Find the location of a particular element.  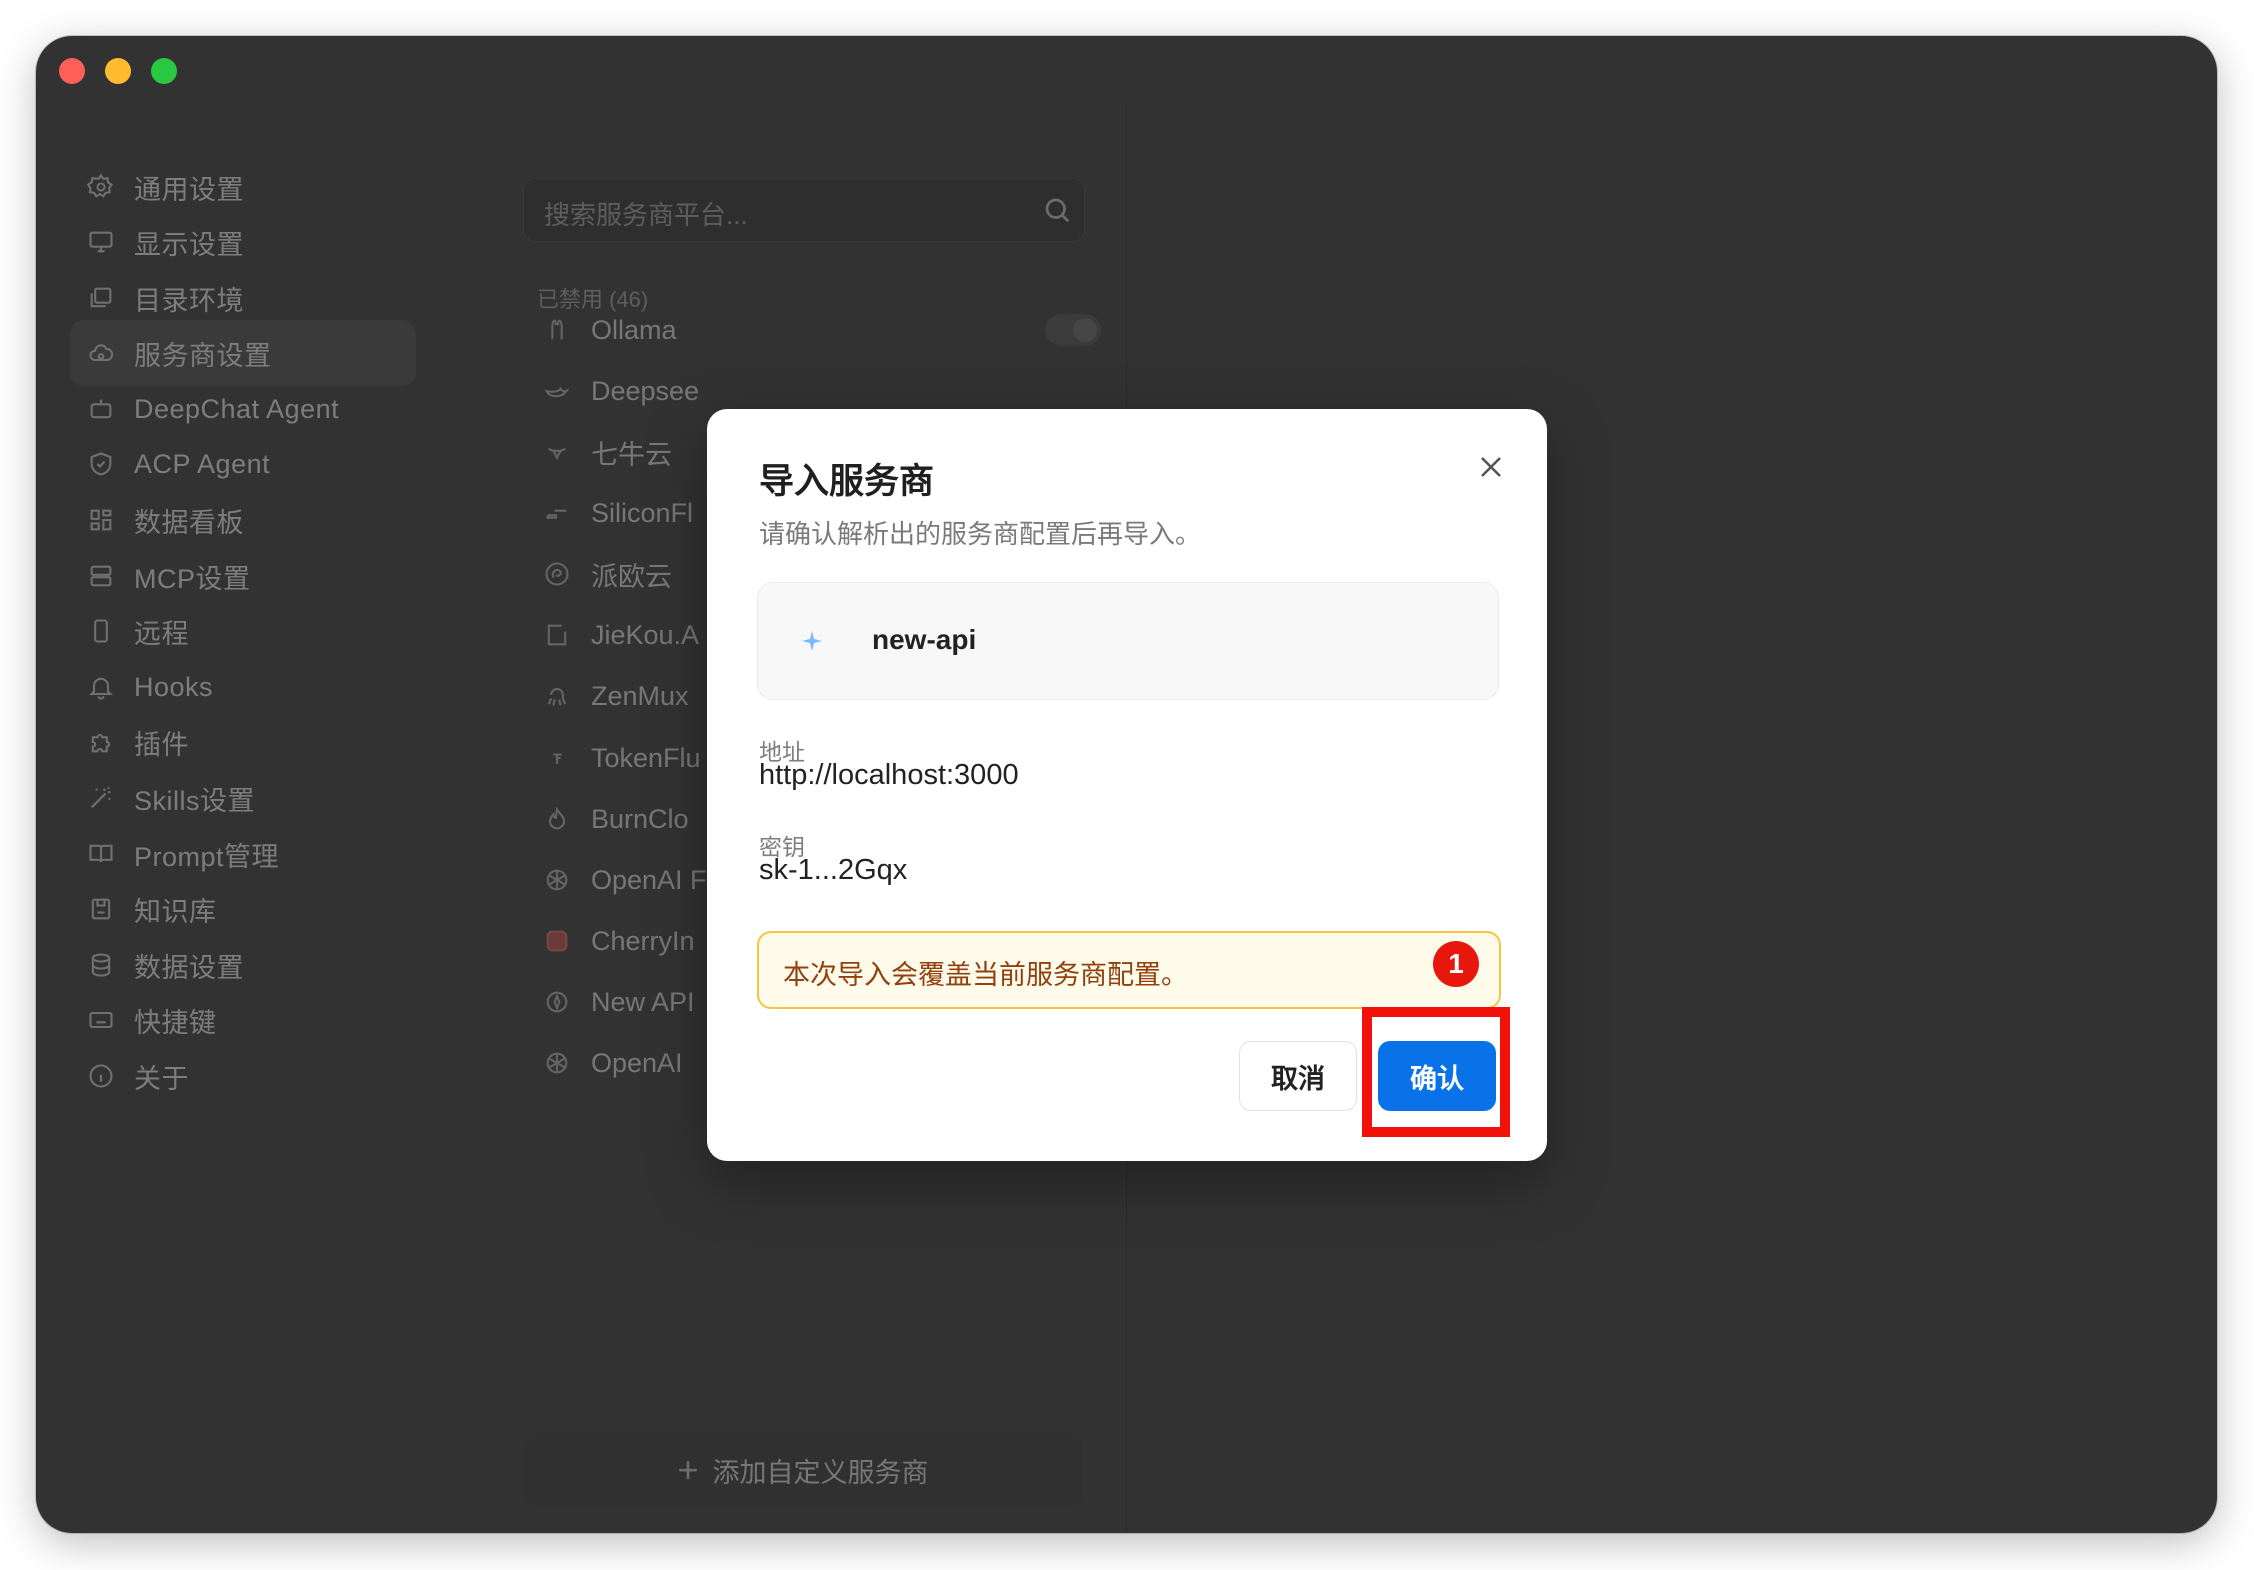

bull-icon is located at coordinates (557, 452).